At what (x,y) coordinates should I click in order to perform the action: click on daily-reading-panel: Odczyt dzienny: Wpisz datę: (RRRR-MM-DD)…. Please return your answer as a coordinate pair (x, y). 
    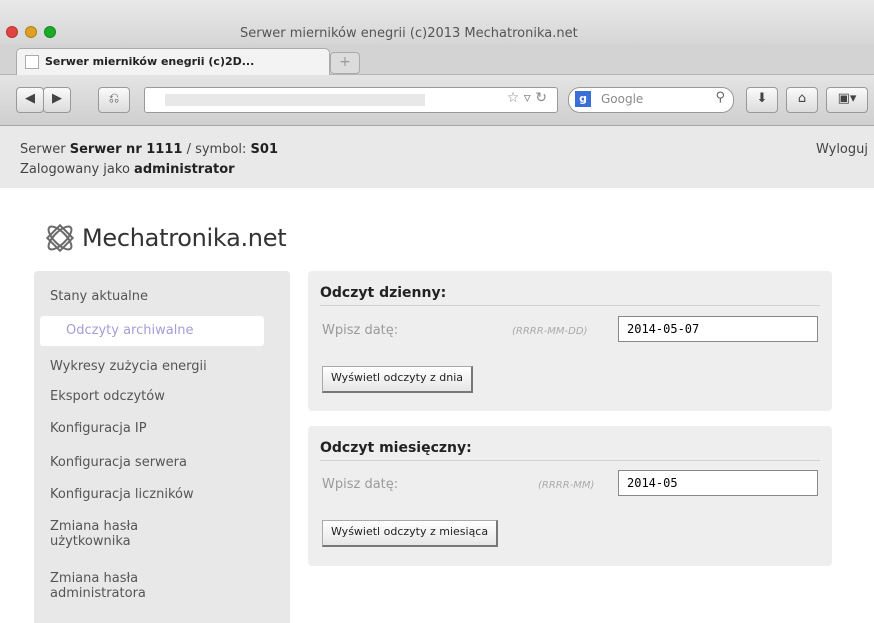
    Looking at the image, I should click on (570, 341).